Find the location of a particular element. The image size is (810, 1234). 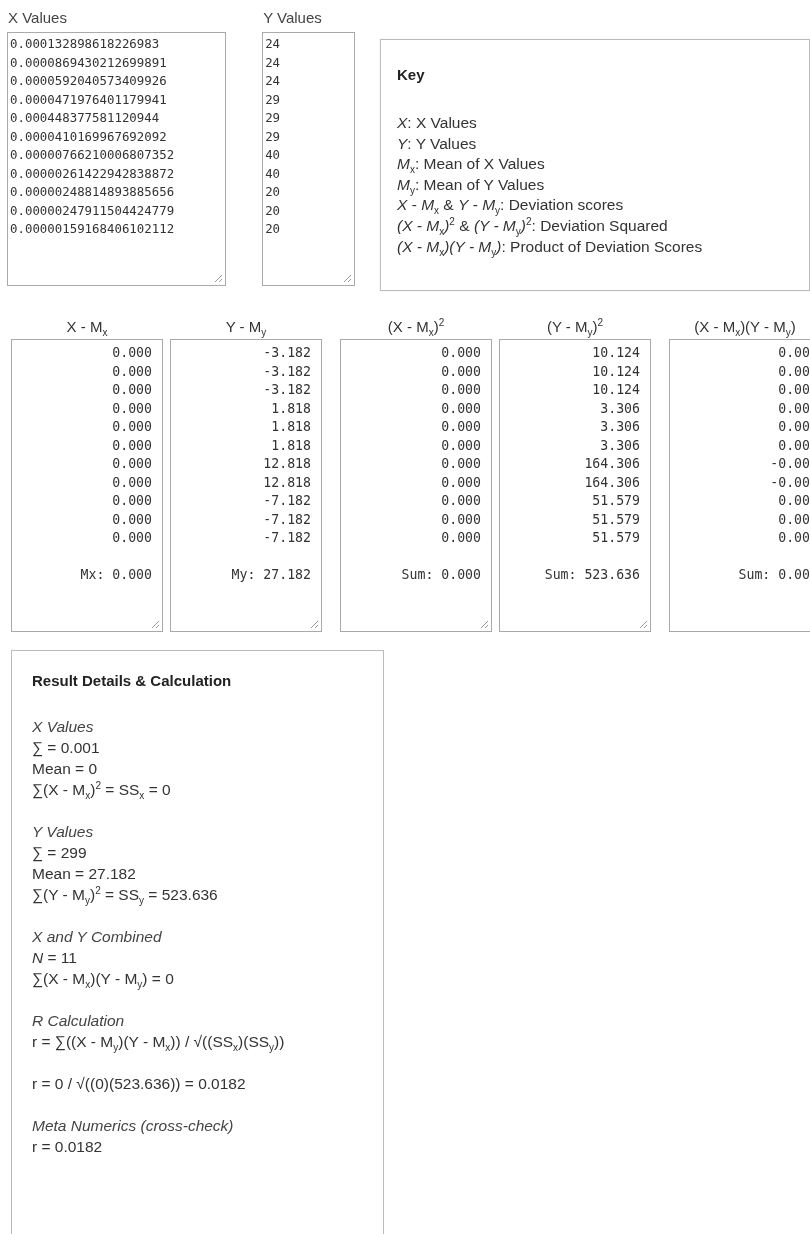

deviation-field: 10.124 10.124 10.124 3.306 3.306 3.306 164.306 164.306 51.579 51.579 51.579 Sum: 523.636 is located at coordinates (575, 485).